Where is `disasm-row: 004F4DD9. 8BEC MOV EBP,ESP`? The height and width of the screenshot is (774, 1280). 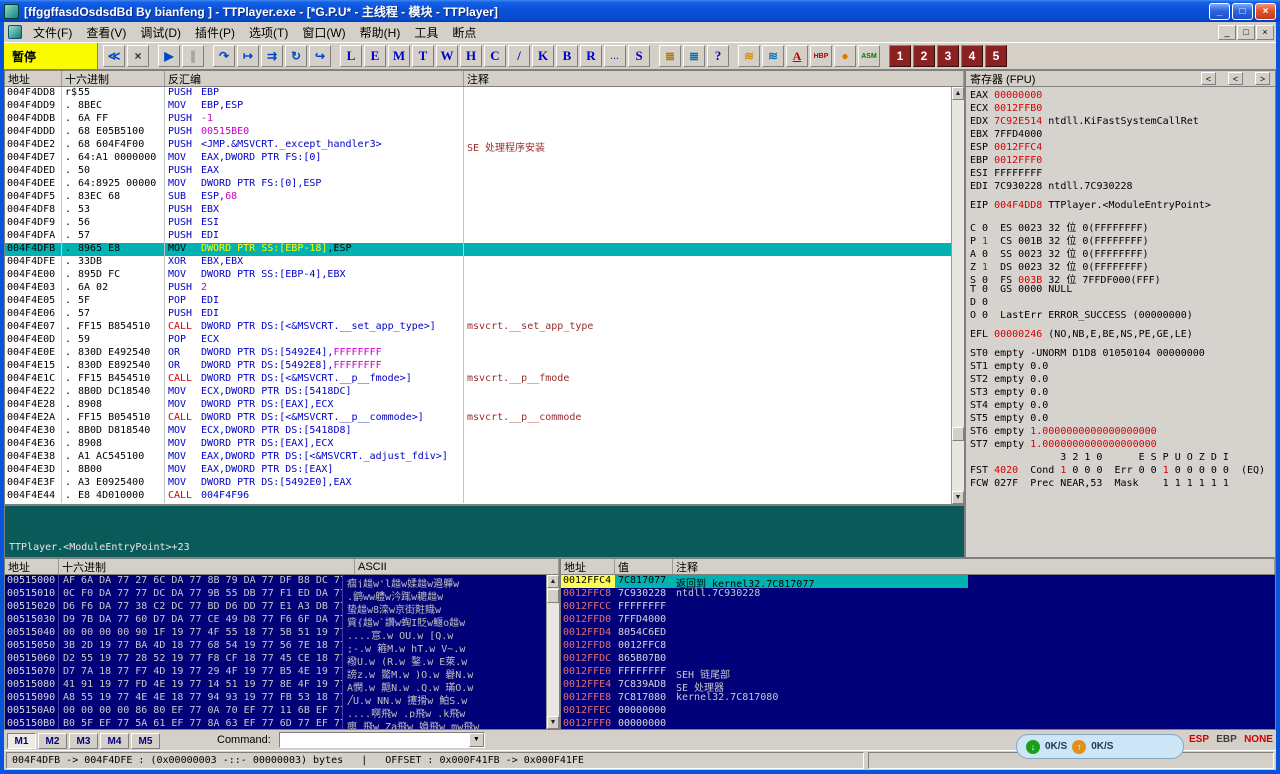 disasm-row: 004F4DD9. 8BEC MOV EBP,ESP is located at coordinates (478, 106).